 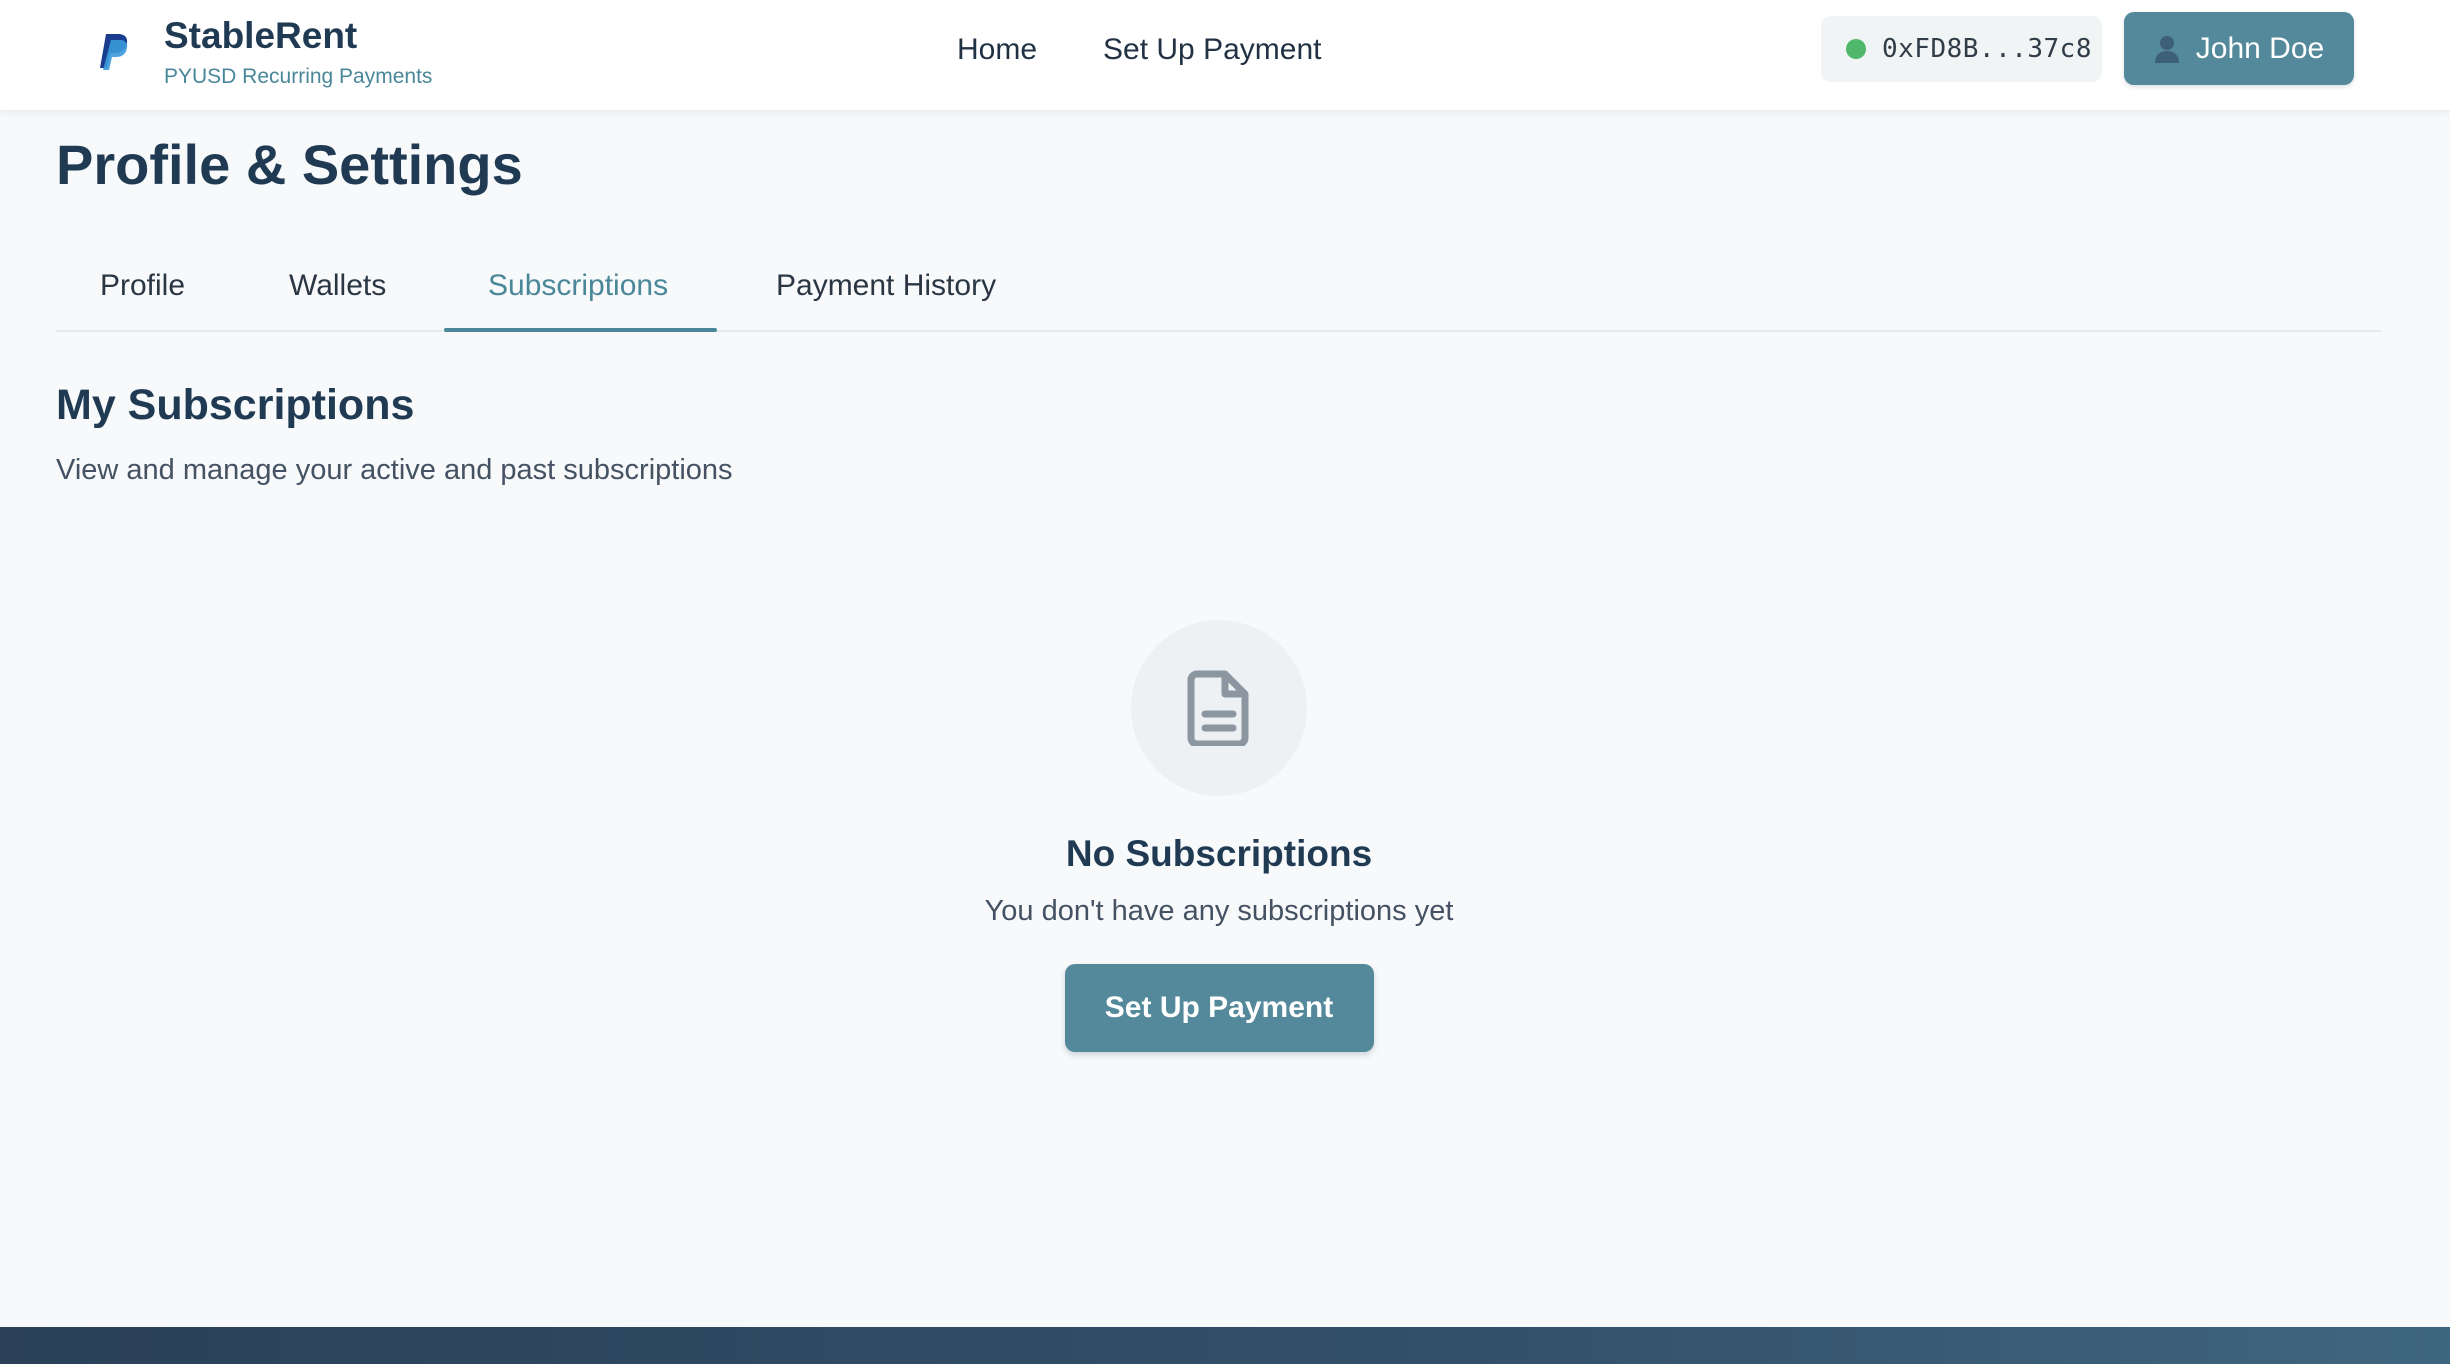 I want to click on connected-status-dot, so click(x=1856, y=49).